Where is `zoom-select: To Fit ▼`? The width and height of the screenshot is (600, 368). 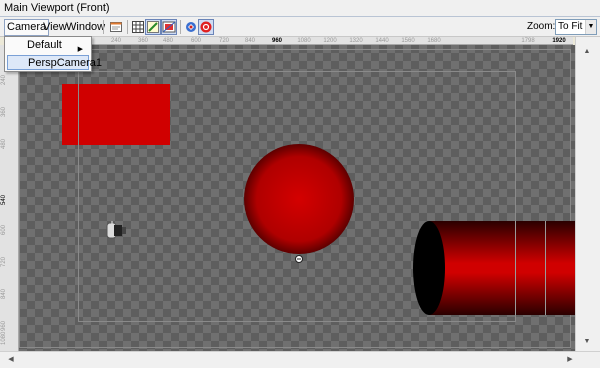 zoom-select: To Fit ▼ is located at coordinates (576, 27).